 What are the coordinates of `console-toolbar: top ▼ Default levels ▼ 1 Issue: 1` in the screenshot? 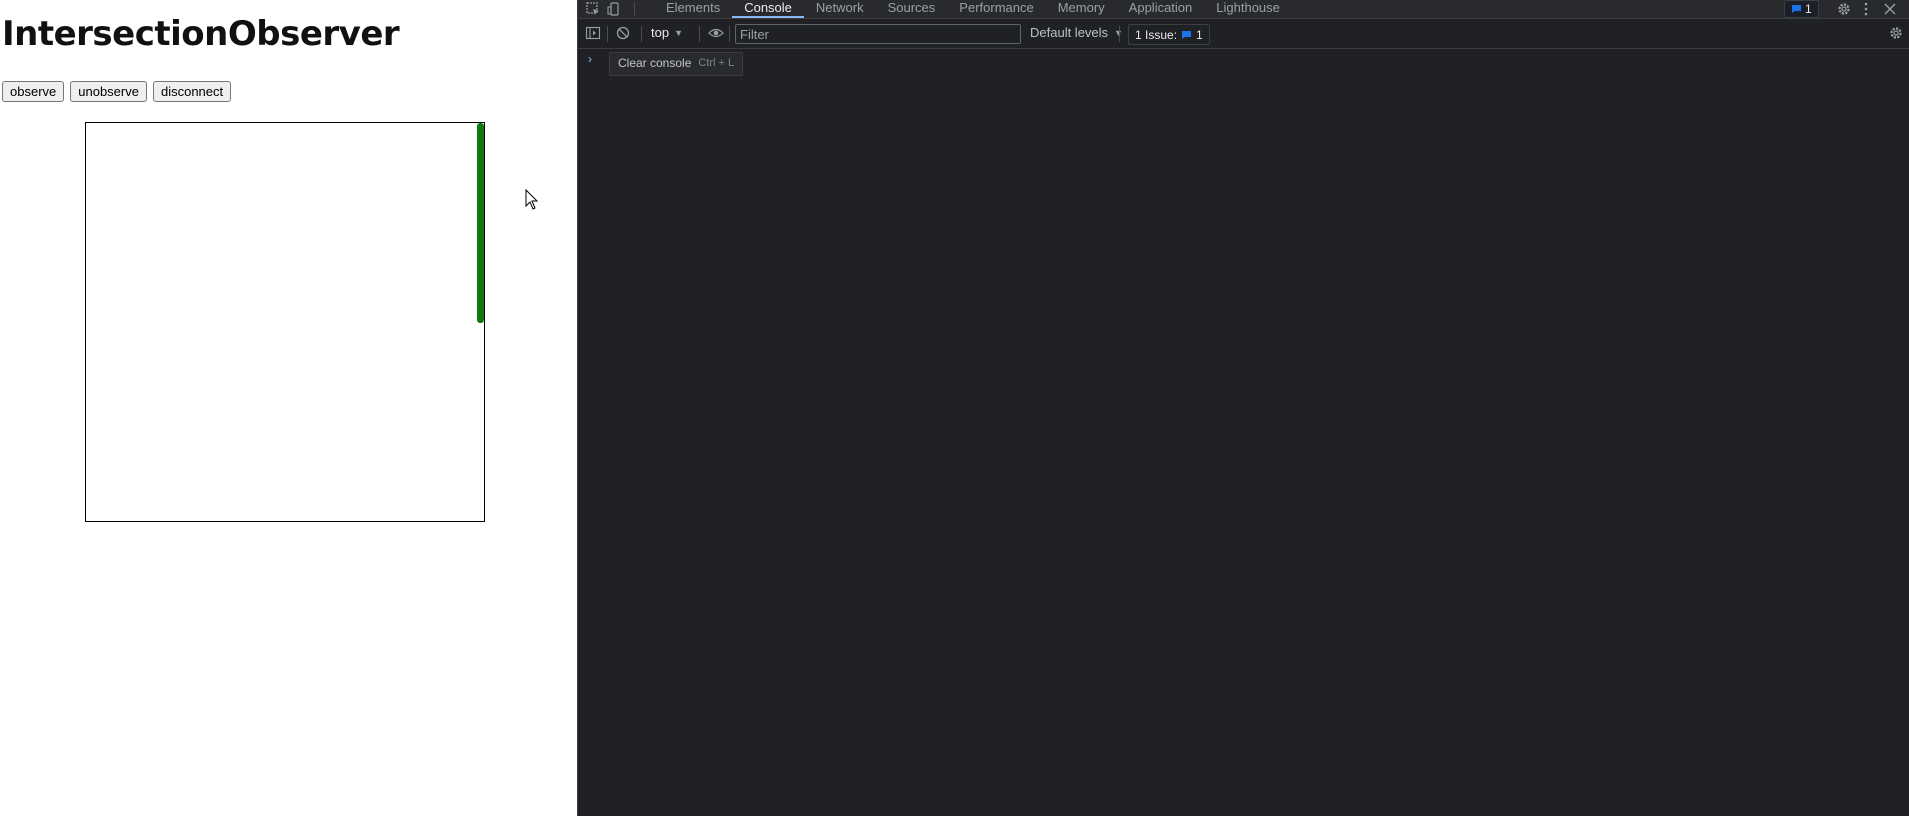 It's located at (1243, 34).